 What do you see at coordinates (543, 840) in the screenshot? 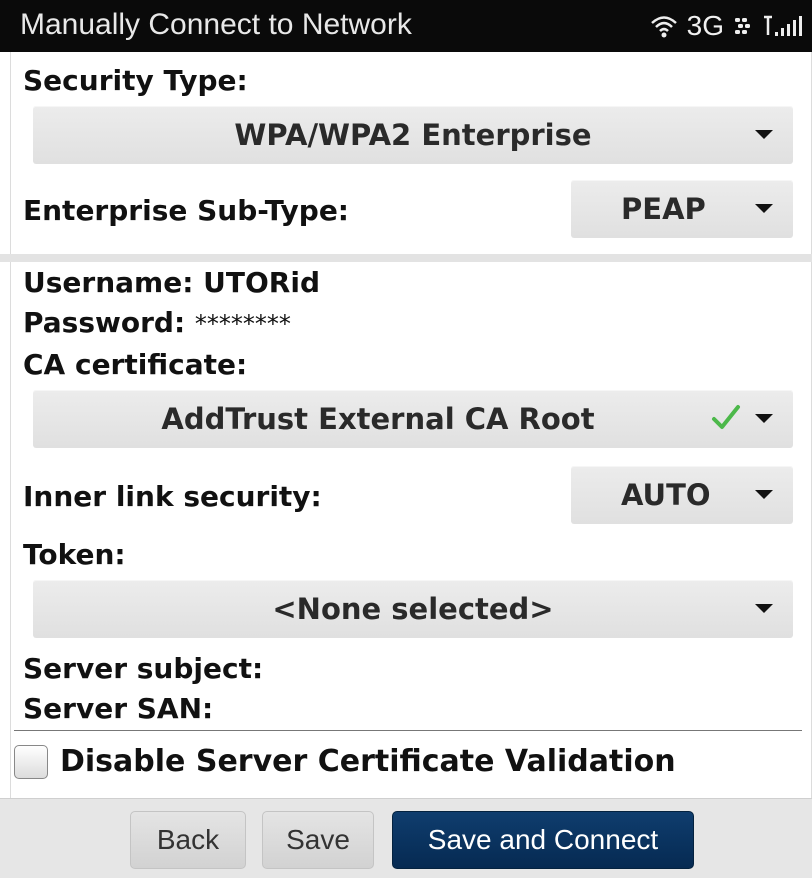
I see `save-and-connect-button: Save and Connect` at bounding box center [543, 840].